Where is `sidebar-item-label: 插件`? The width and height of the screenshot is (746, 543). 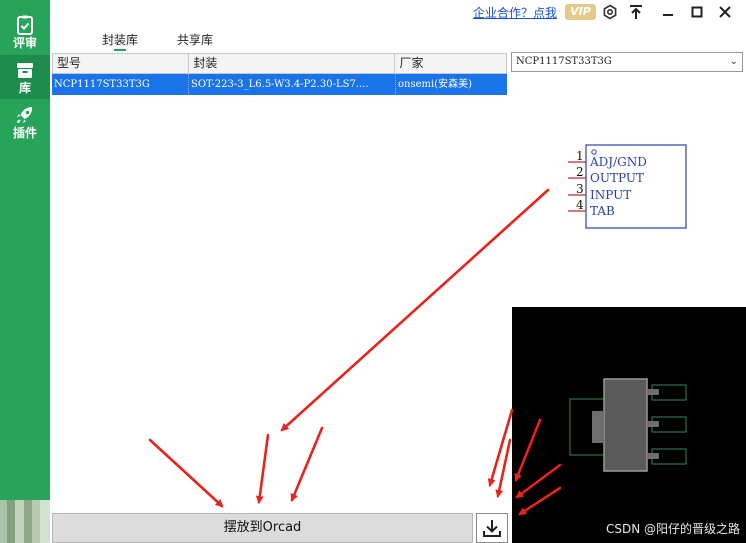
sidebar-item-label: 插件 is located at coordinates (24, 133).